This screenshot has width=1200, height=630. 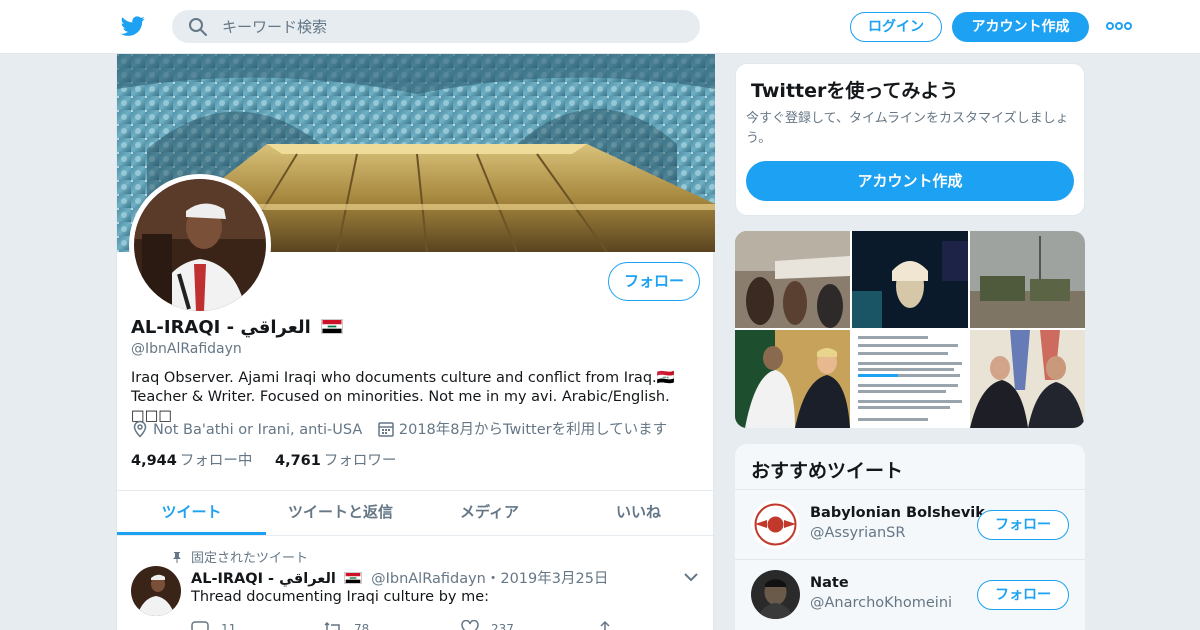 What do you see at coordinates (910, 593) in the screenshot?
I see `recommended-item: Nate @AnarchoKhomeini フォロー` at bounding box center [910, 593].